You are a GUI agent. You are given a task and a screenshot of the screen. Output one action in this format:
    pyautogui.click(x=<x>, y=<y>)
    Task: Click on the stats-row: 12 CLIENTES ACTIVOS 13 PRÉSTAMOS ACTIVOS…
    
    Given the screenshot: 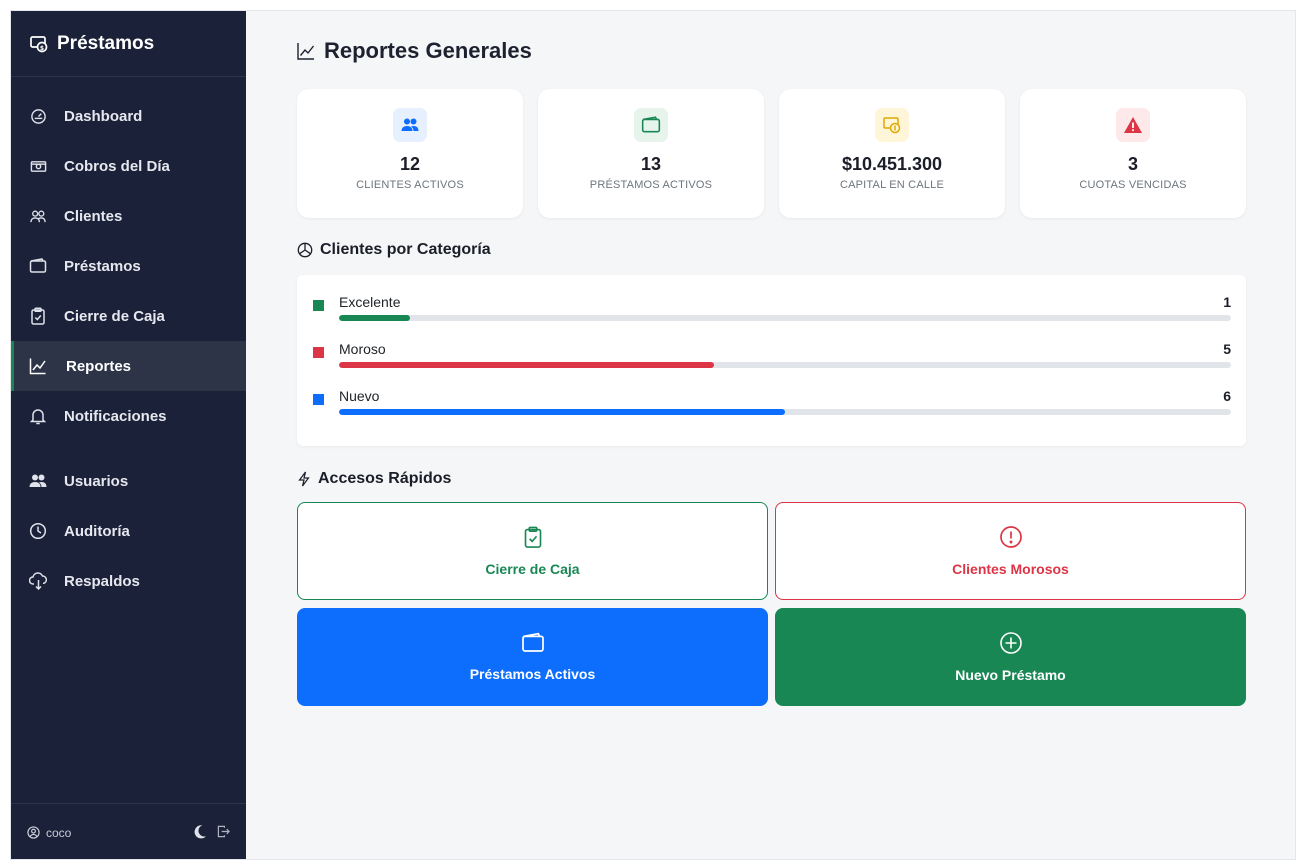 What is the action you would take?
    pyautogui.click(x=771, y=153)
    